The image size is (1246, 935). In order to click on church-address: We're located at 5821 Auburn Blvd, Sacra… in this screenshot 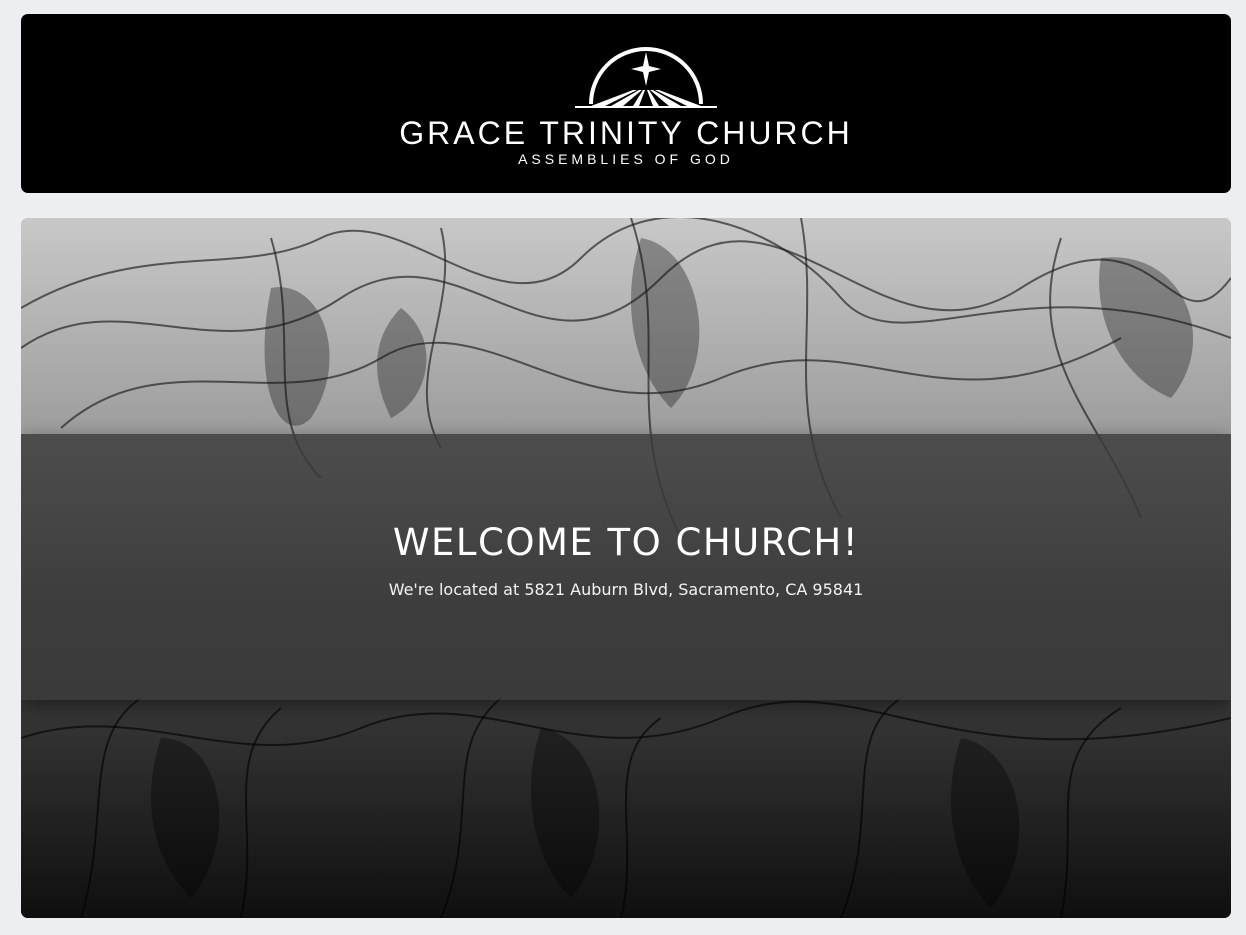, I will do `click(626, 589)`.